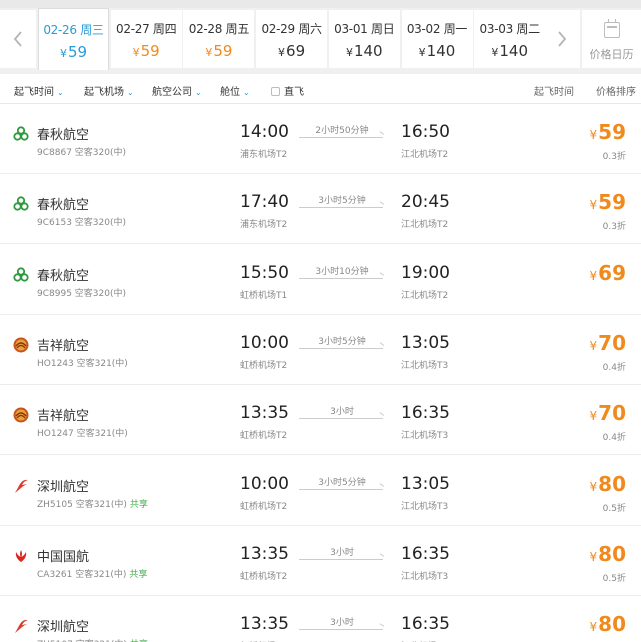 The height and width of the screenshot is (642, 641). I want to click on flight-duration: 3小时10分钟, so click(342, 271).